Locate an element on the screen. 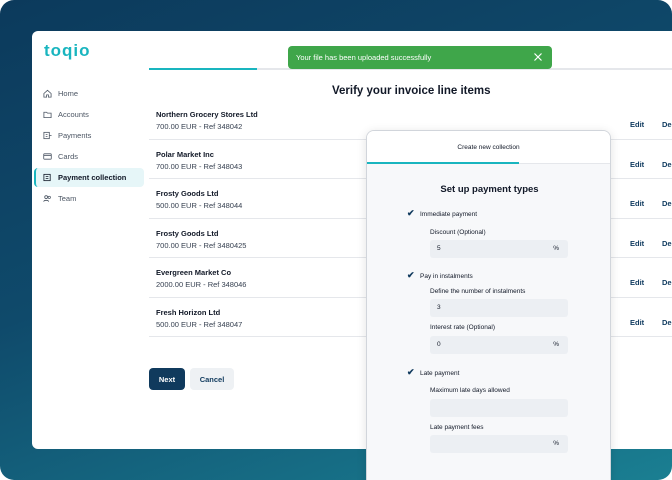 Image resolution: width=672 pixels, height=480 pixels. invoice-detail: 700.00 EUR - Ref 348042 is located at coordinates (199, 126).